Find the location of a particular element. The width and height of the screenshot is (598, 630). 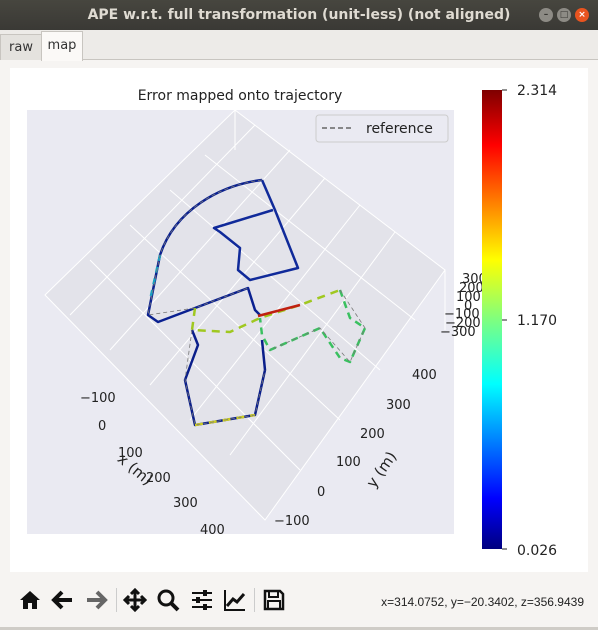

save-icon is located at coordinates (274, 600).